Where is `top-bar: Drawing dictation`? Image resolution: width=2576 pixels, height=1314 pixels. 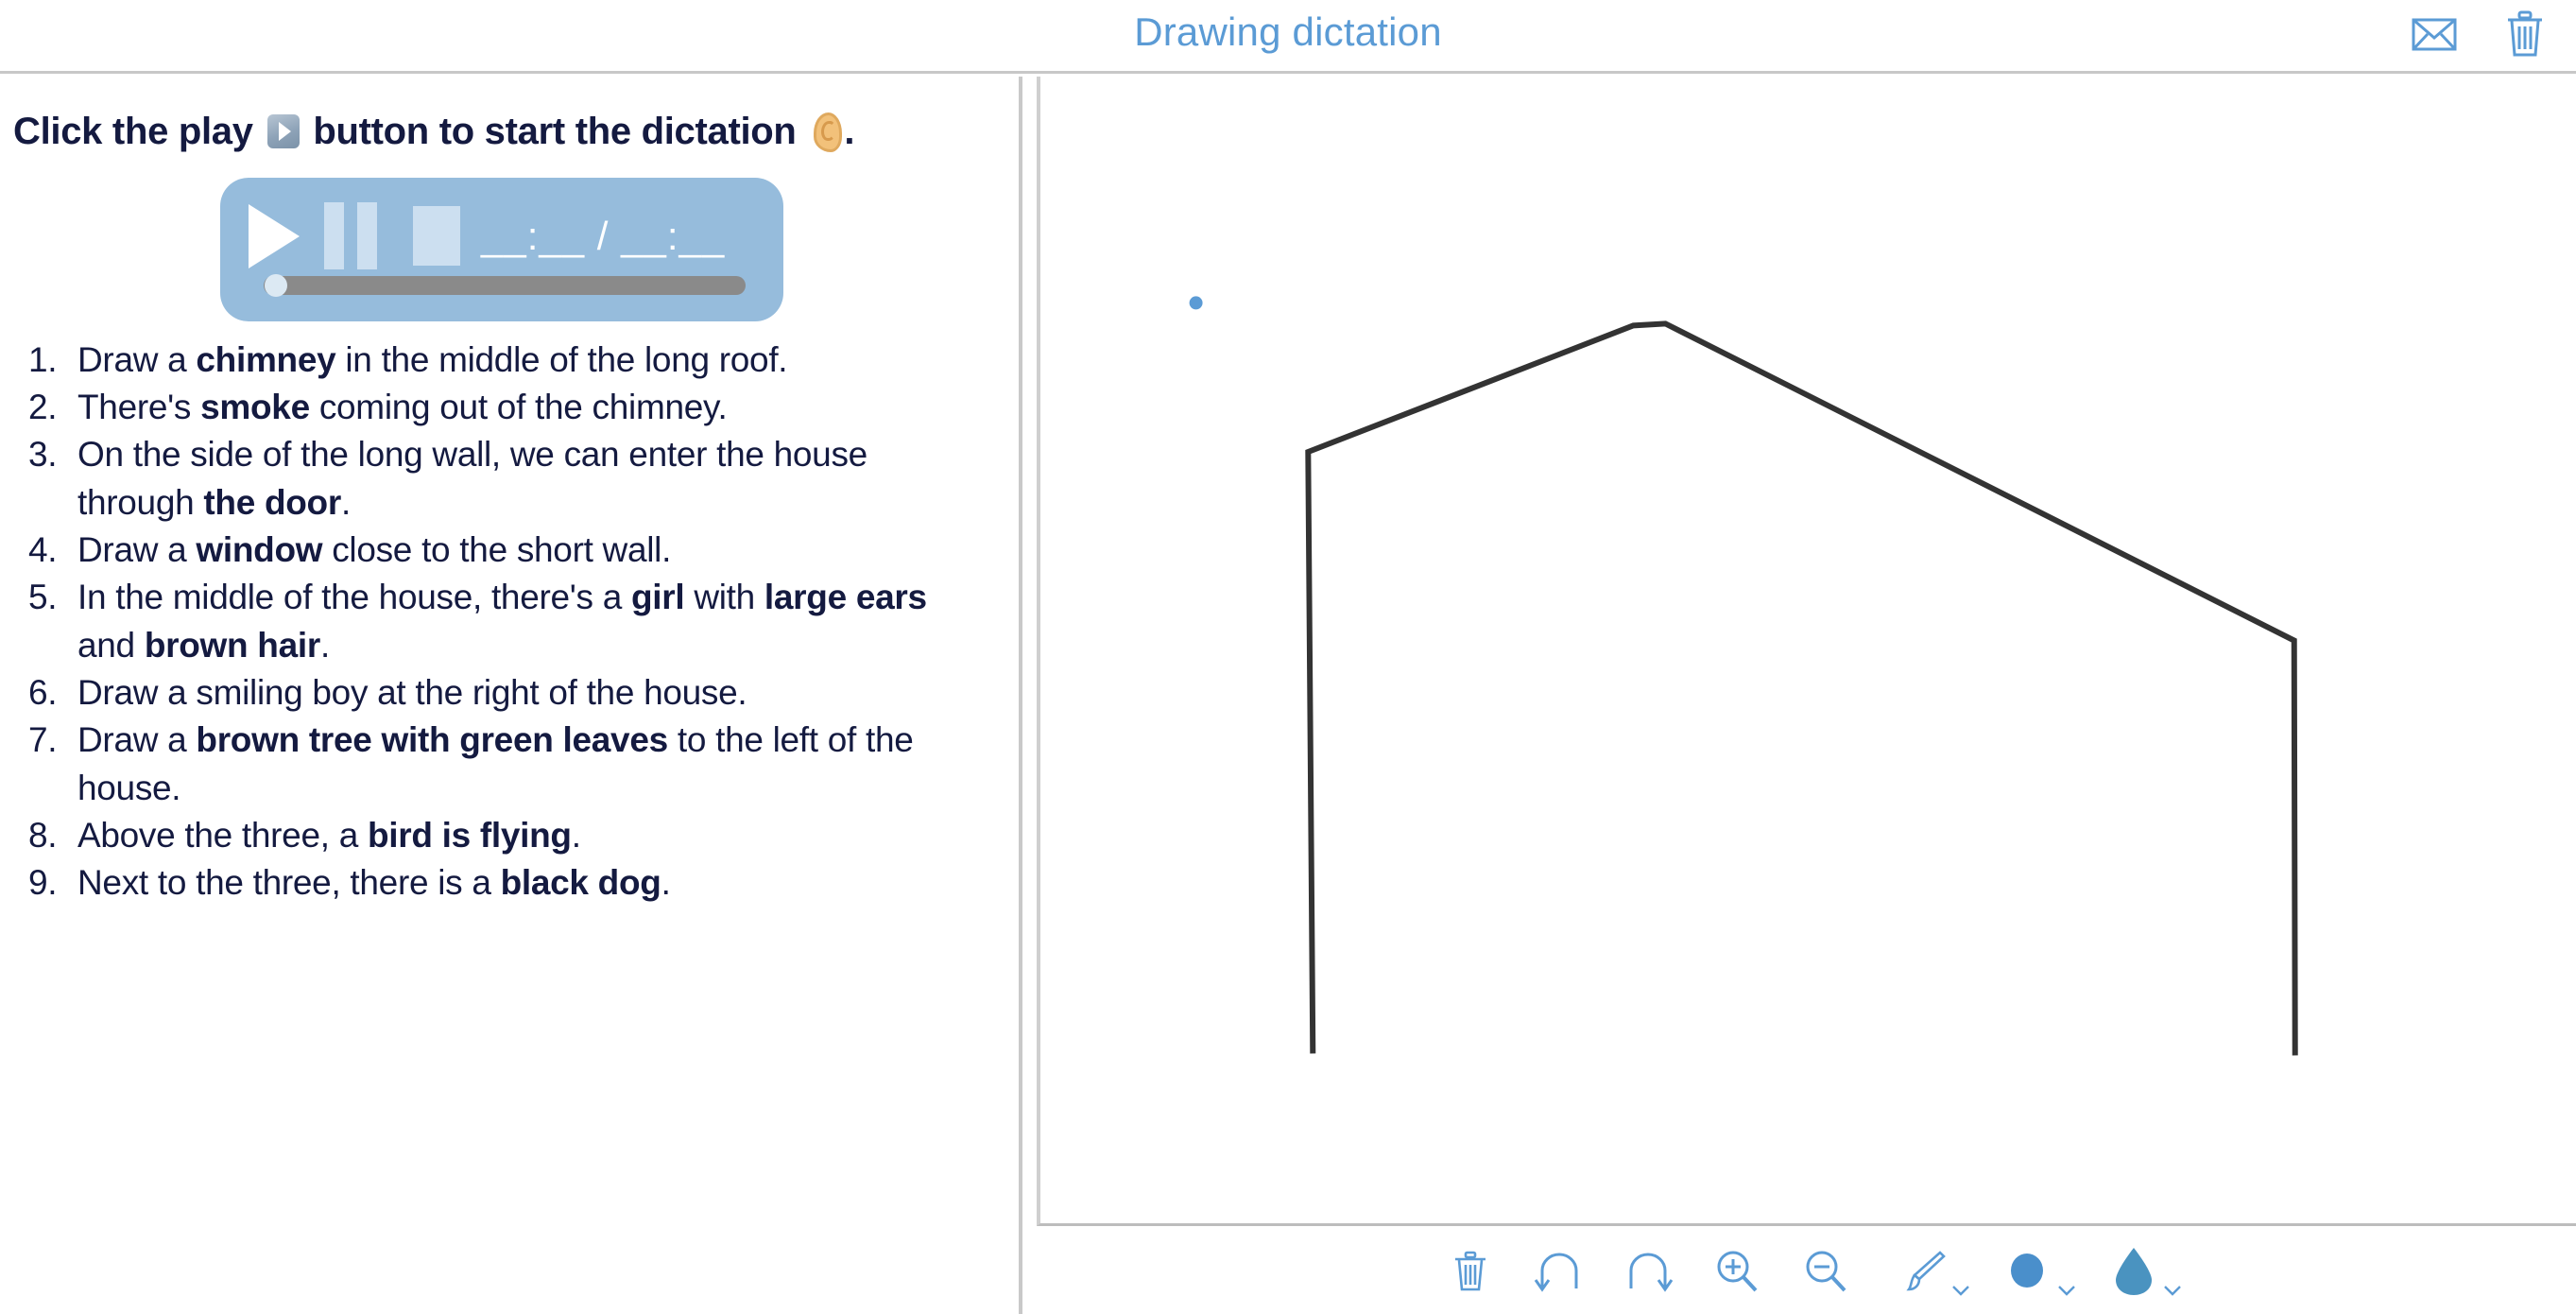 top-bar: Drawing dictation is located at coordinates (1288, 37).